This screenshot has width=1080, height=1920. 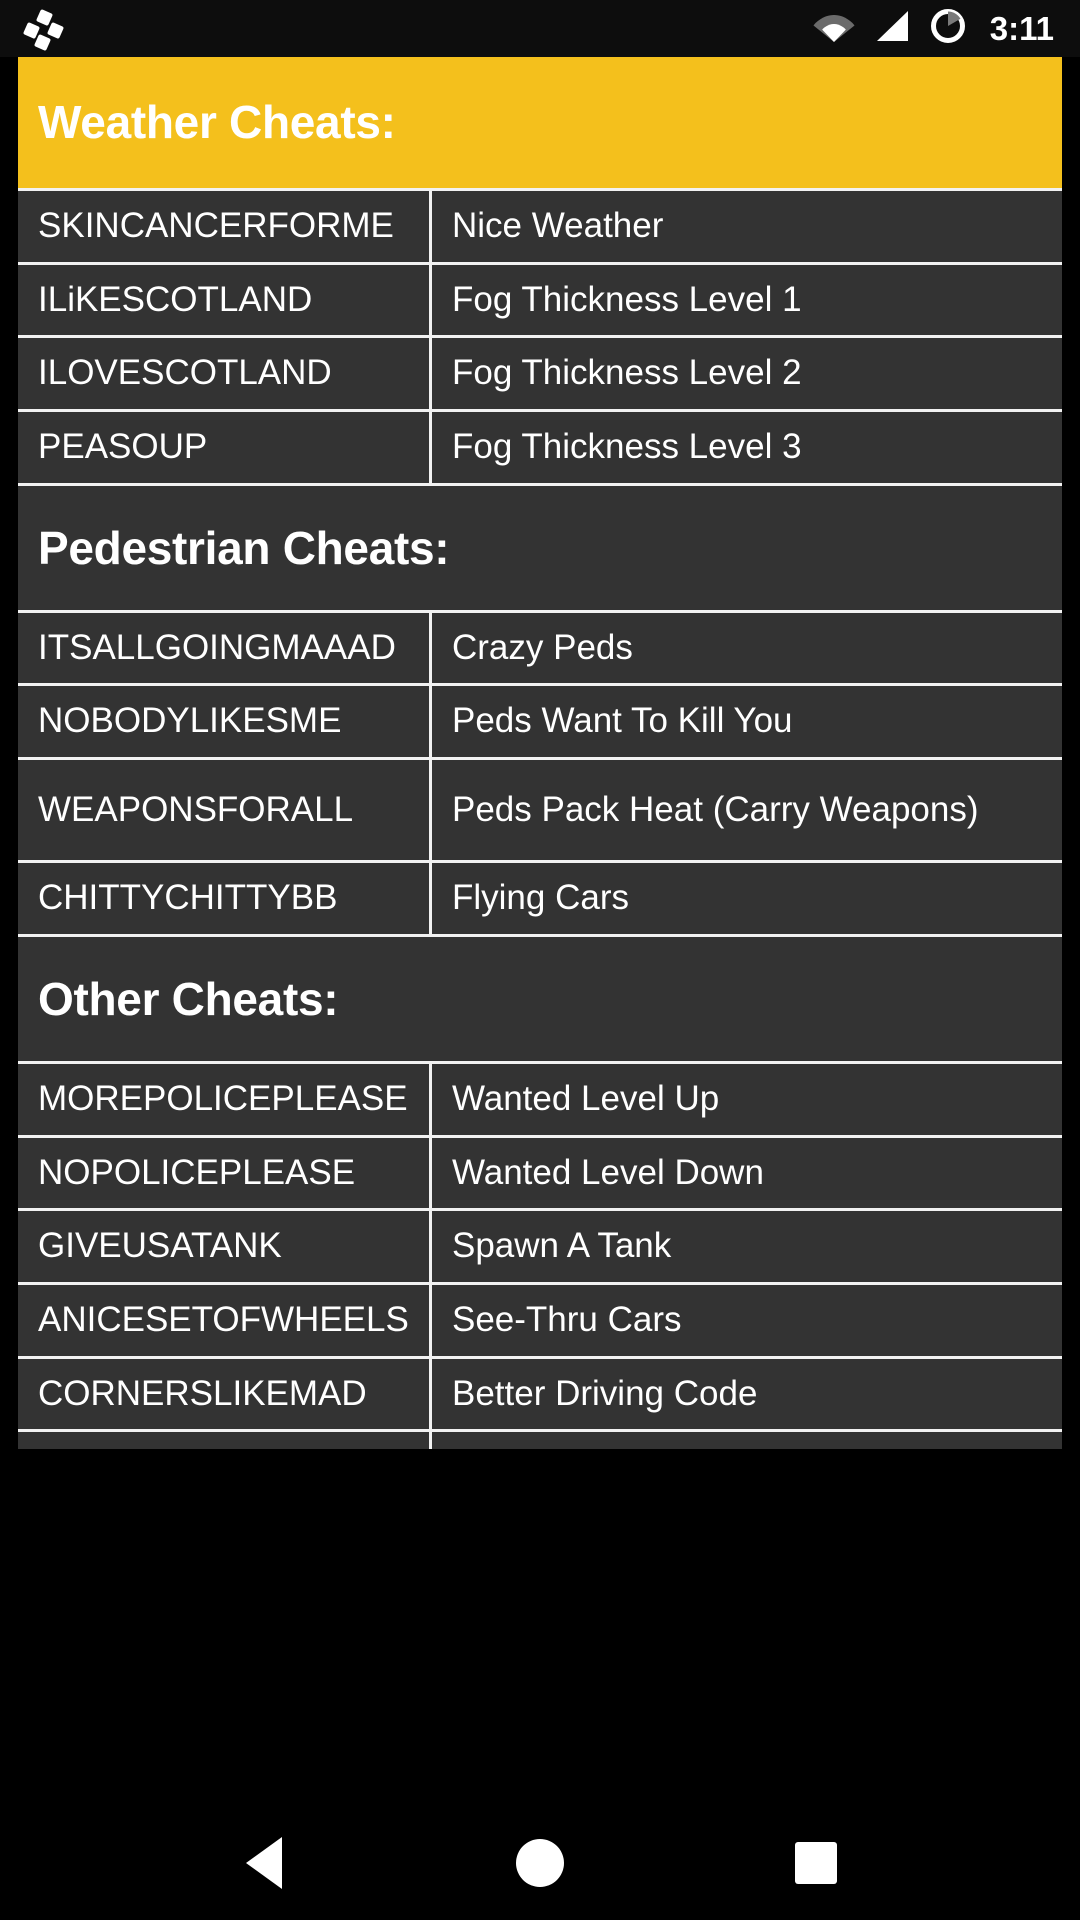 I want to click on status-bar-system-icons: 3:11, so click(x=933, y=28).